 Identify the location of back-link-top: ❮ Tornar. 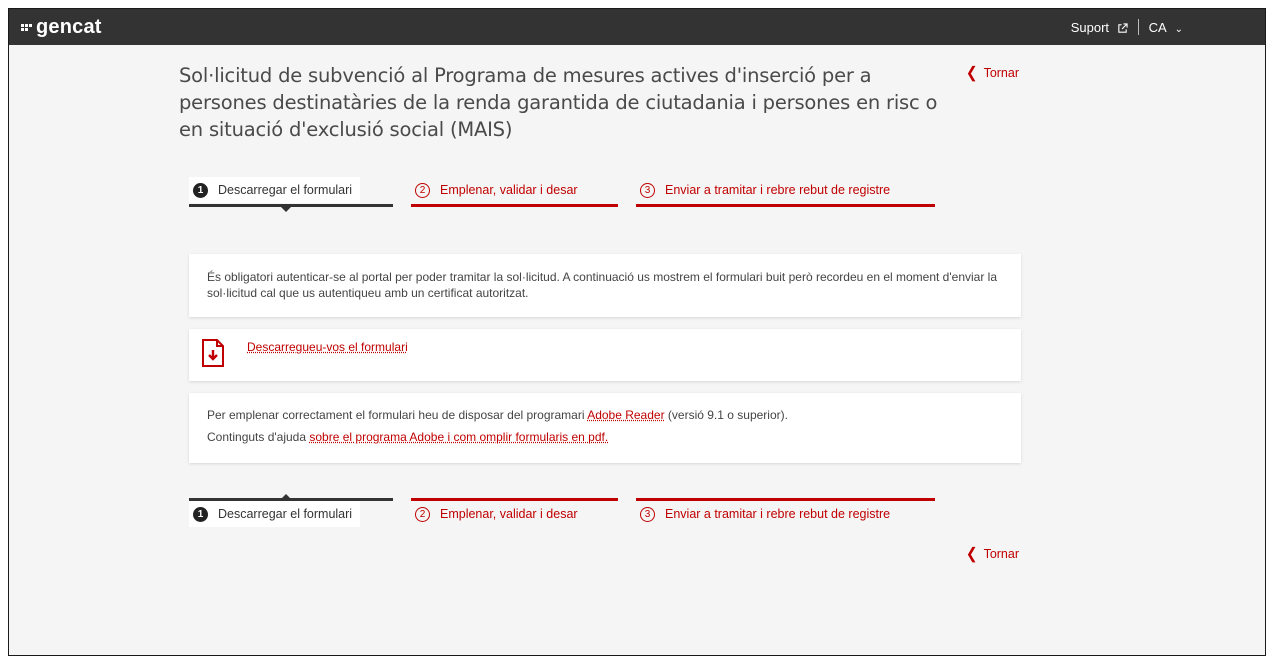
(992, 72).